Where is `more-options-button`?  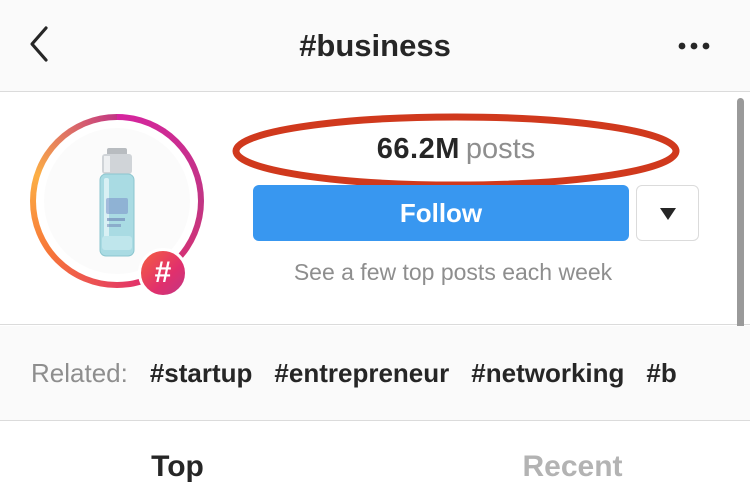
more-options-button is located at coordinates (697, 46).